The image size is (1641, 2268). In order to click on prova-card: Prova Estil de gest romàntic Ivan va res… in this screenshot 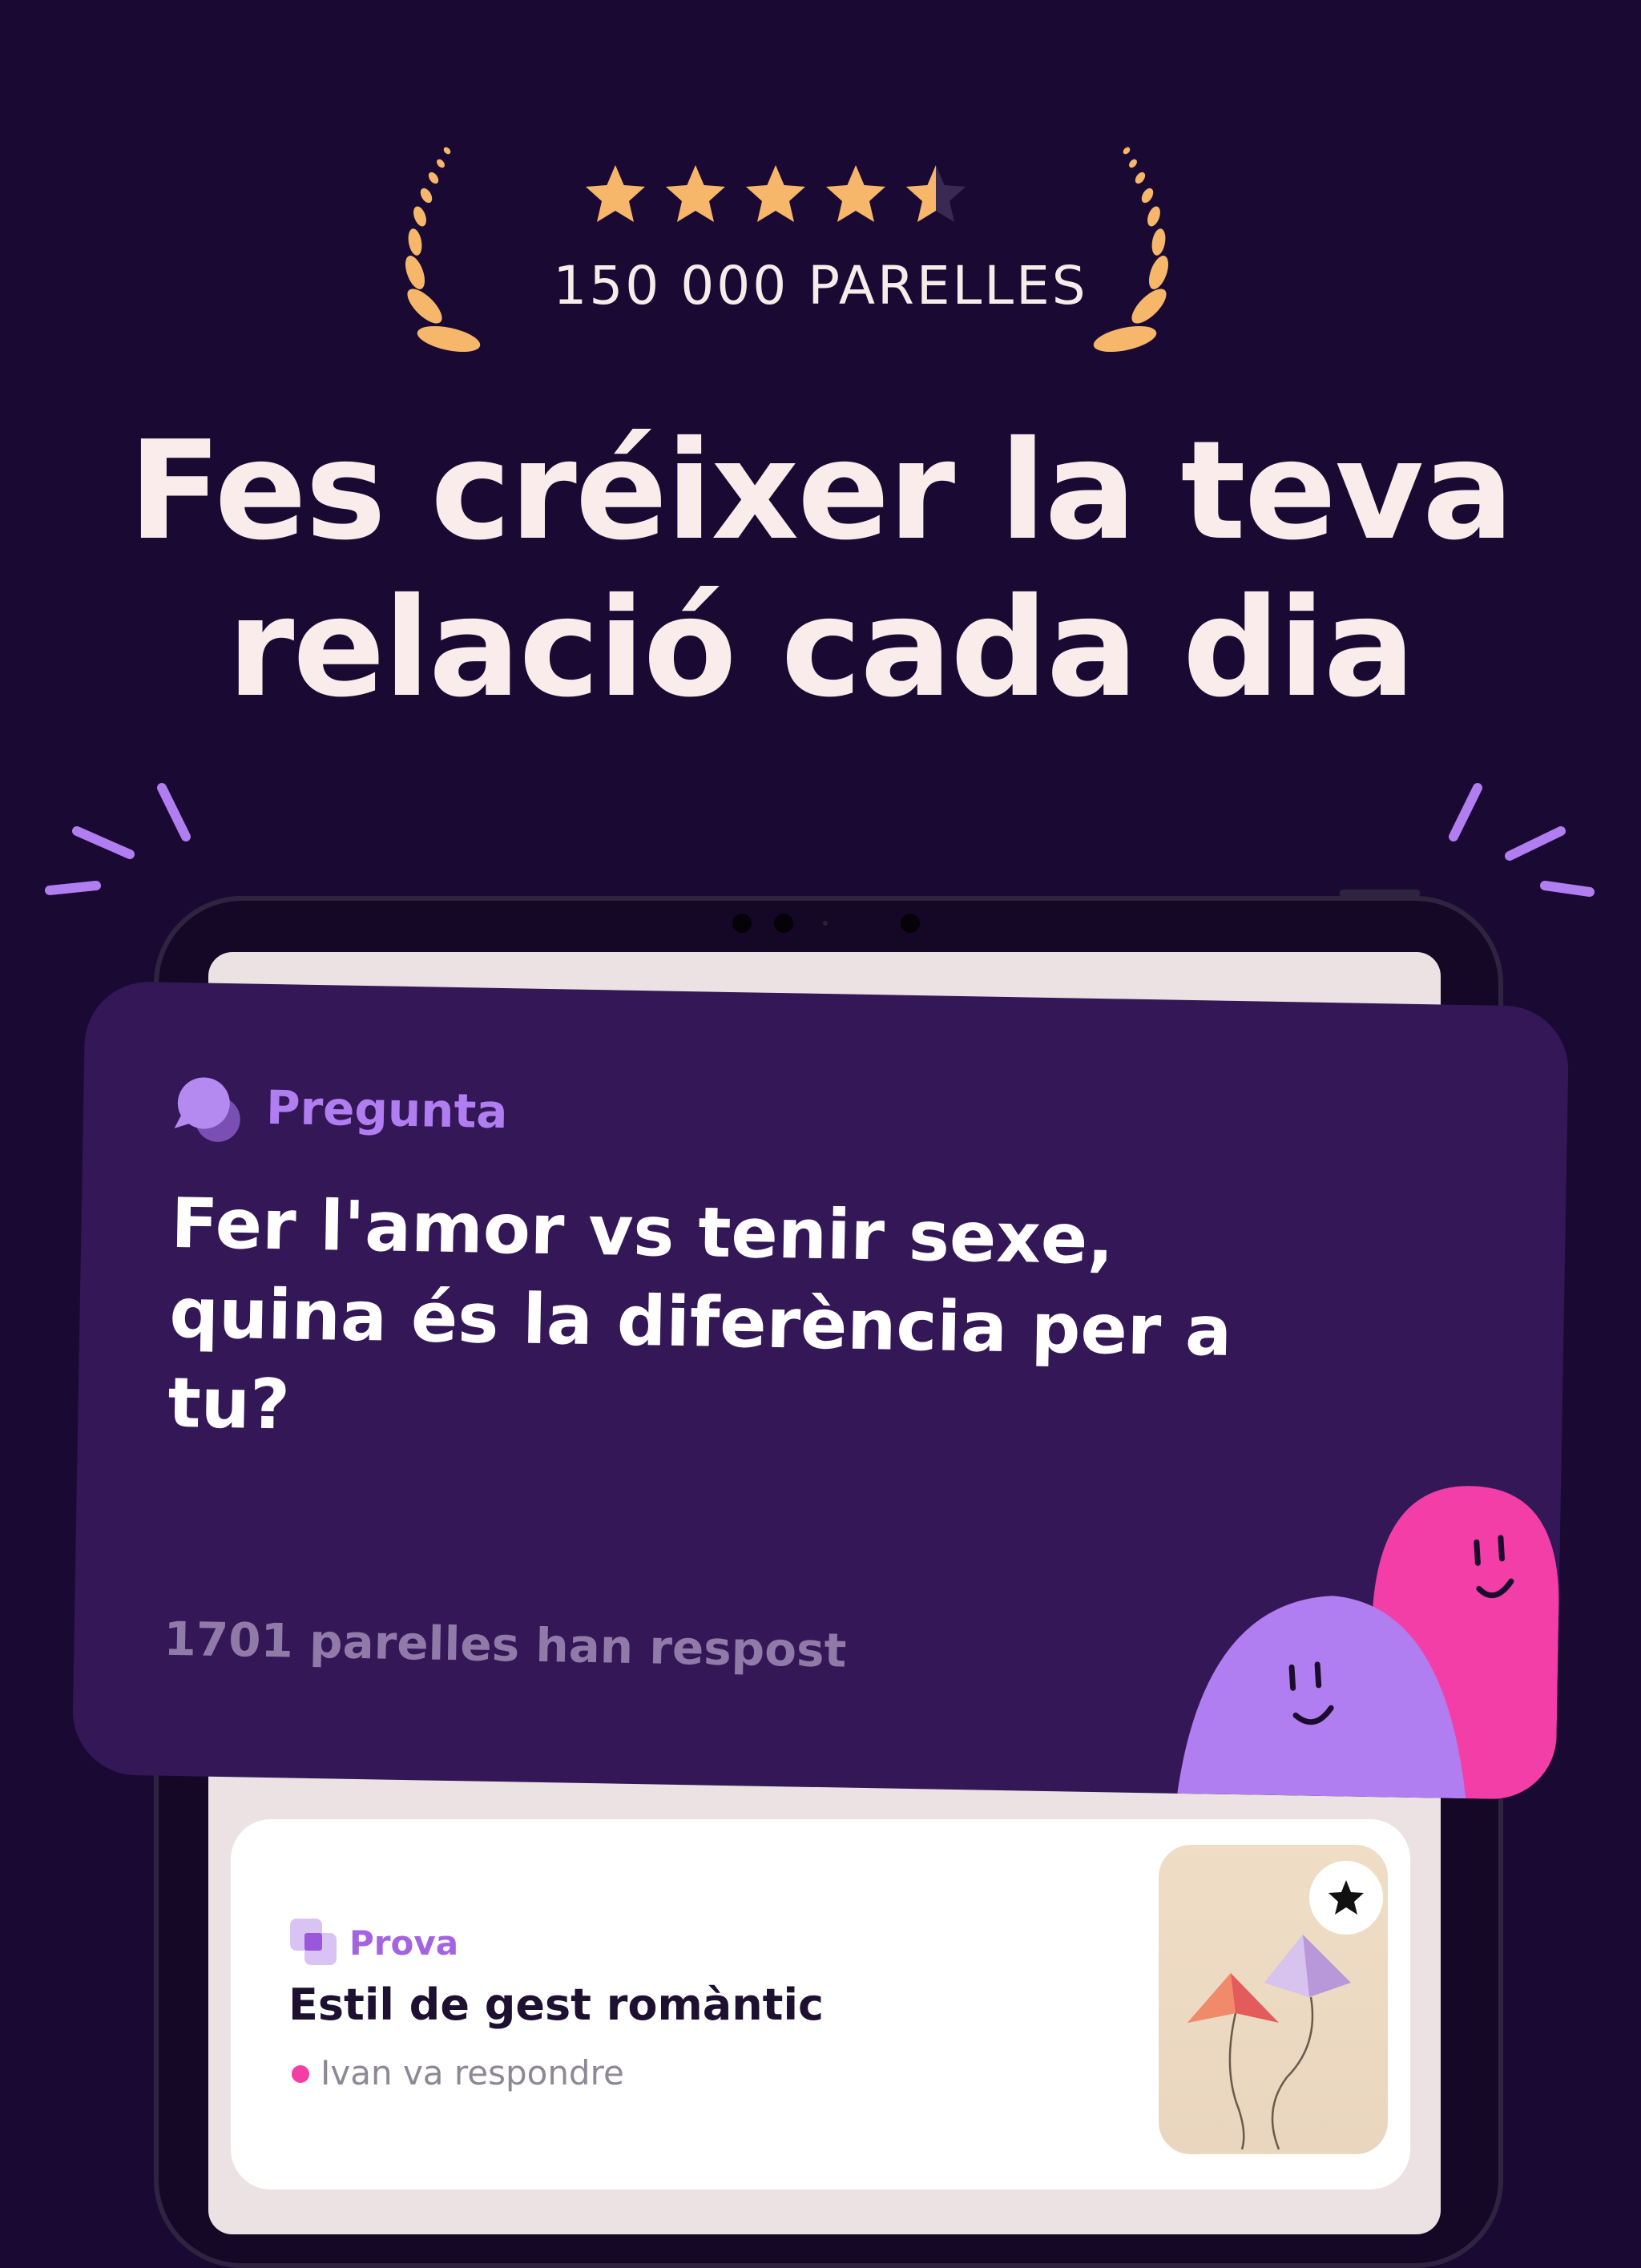, I will do `click(820, 2004)`.